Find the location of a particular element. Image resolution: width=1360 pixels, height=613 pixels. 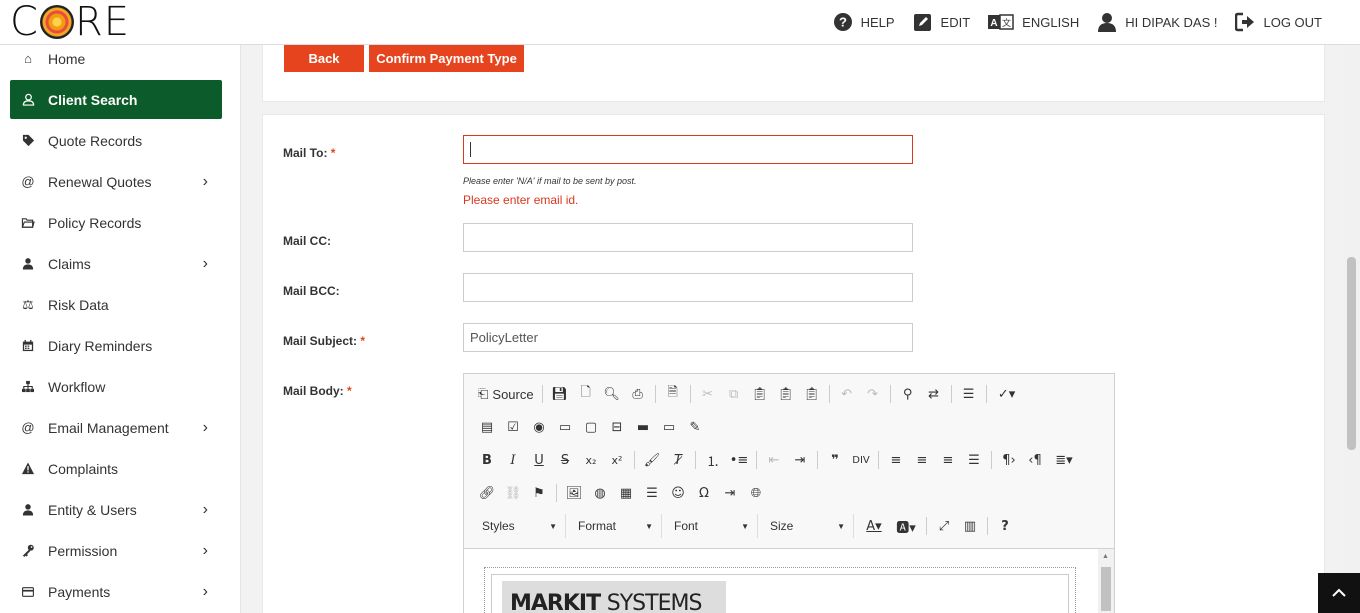

copy-icon: ⧉ is located at coordinates (734, 394).